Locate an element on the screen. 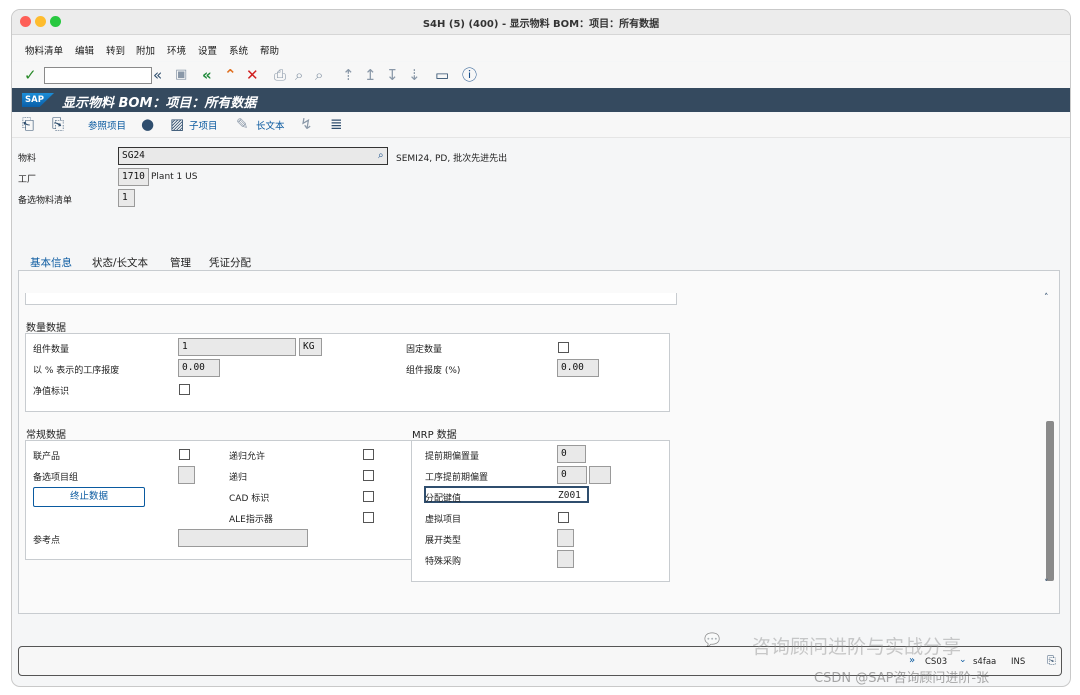 Image resolution: width=1080 pixels, height=695 pixels. material-search-icon: ⌕ is located at coordinates (381, 155).